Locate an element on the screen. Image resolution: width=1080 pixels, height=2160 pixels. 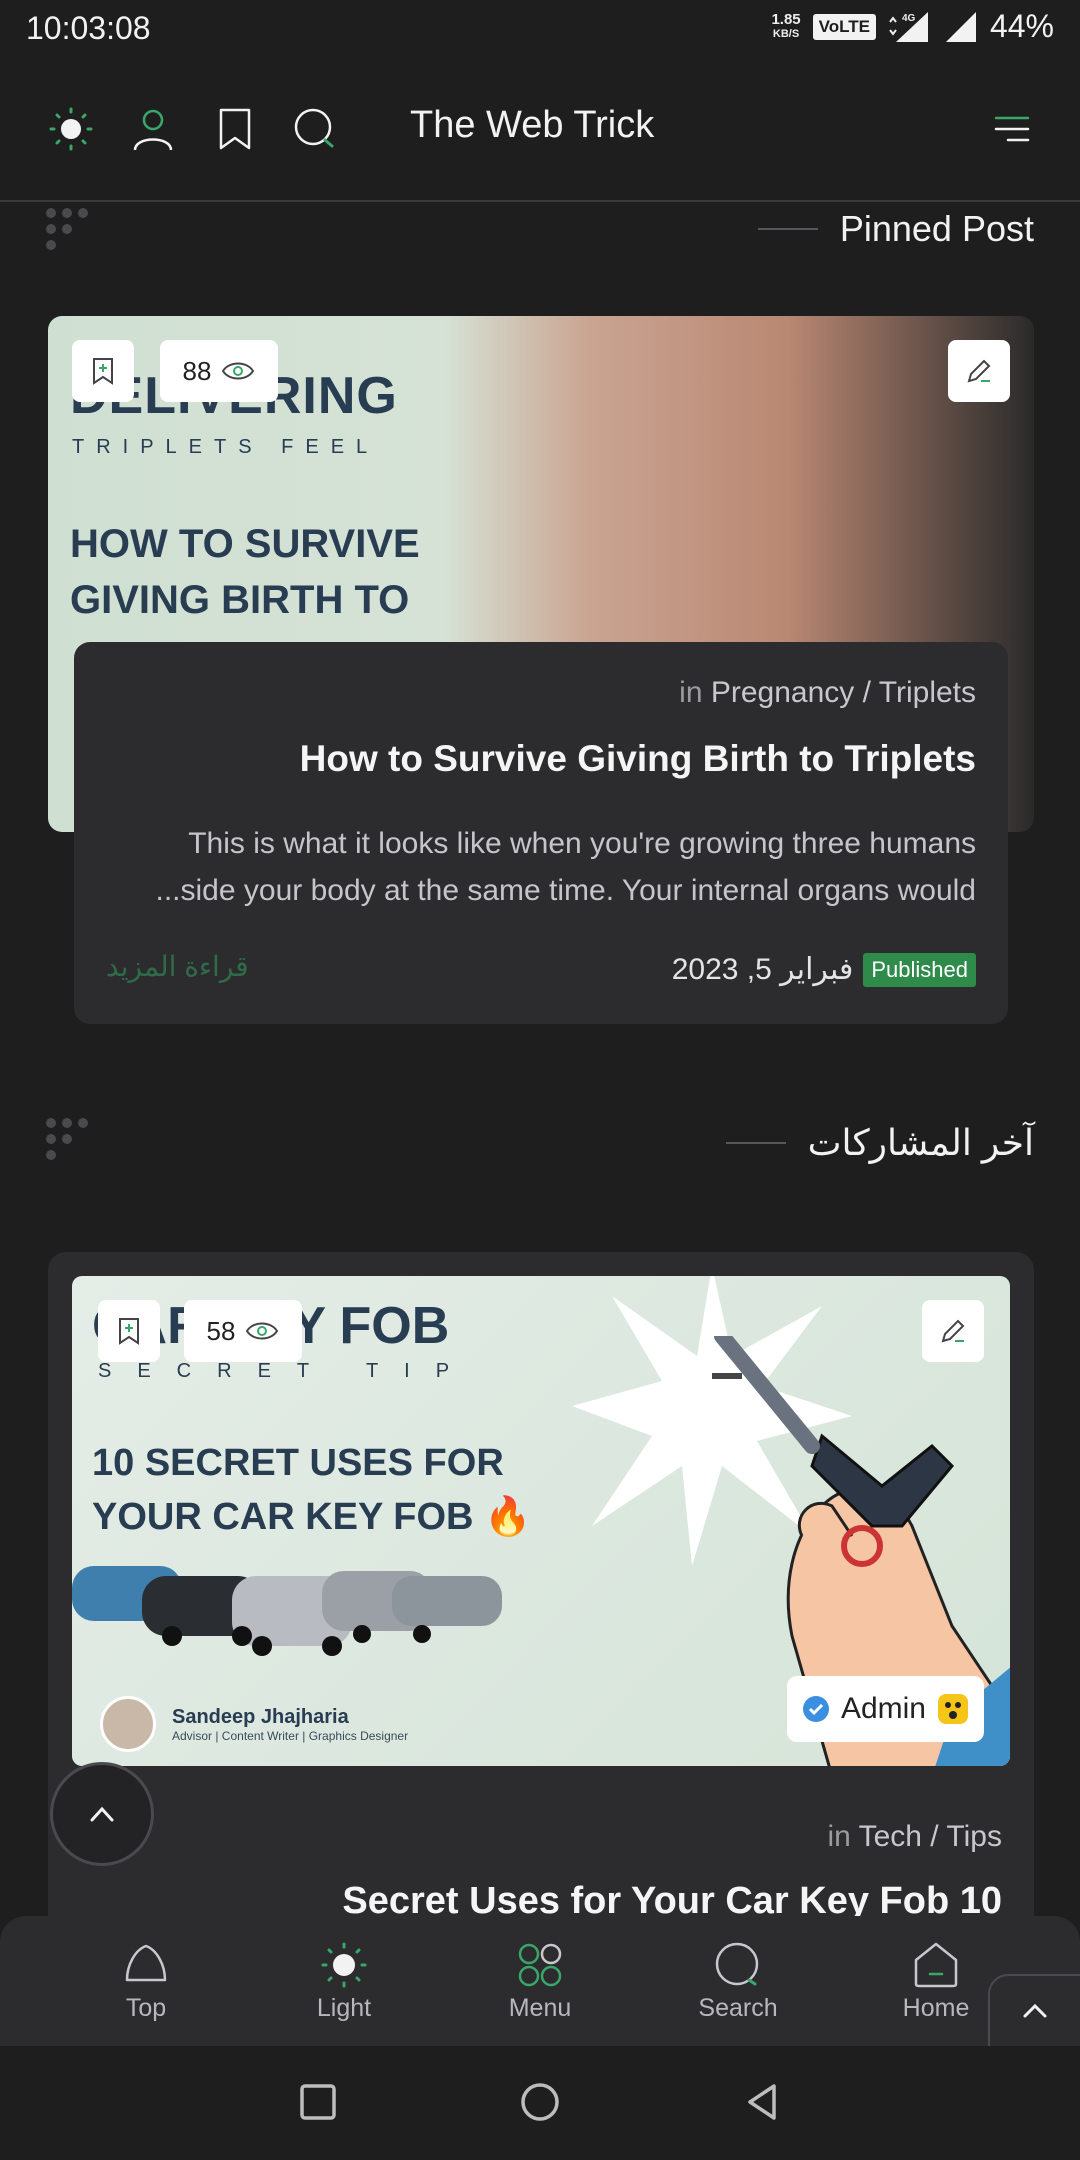
nav-label: Menu is located at coordinates (540, 2008).